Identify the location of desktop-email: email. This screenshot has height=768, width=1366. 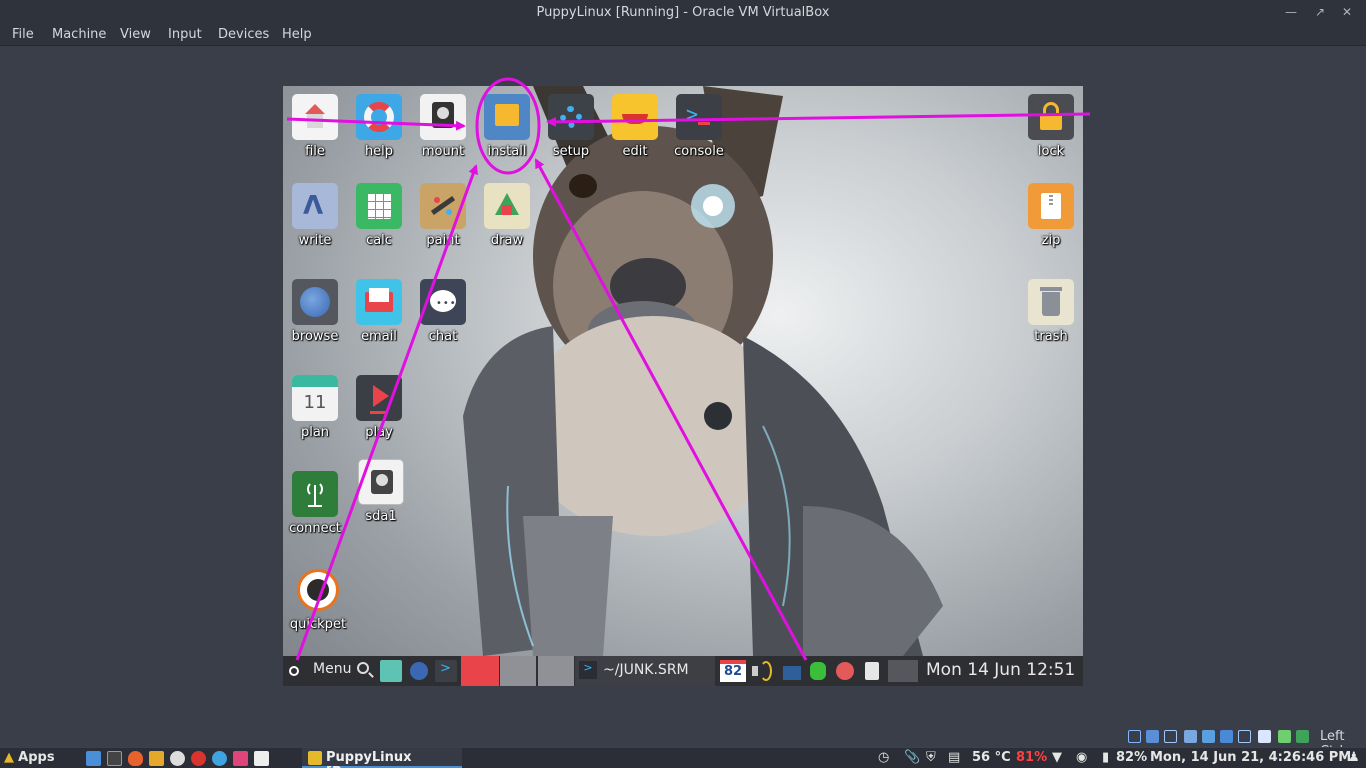
(379, 311).